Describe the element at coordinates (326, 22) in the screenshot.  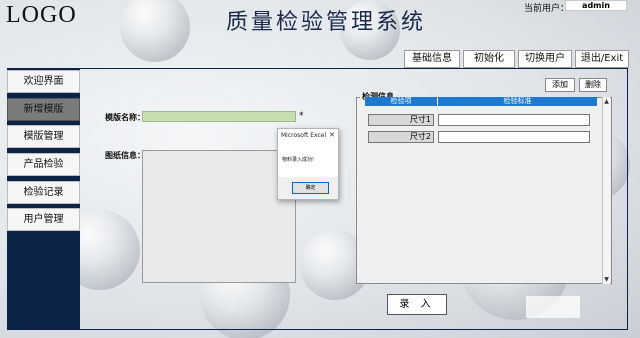
I see `app-title: 质量检验管理系统` at that location.